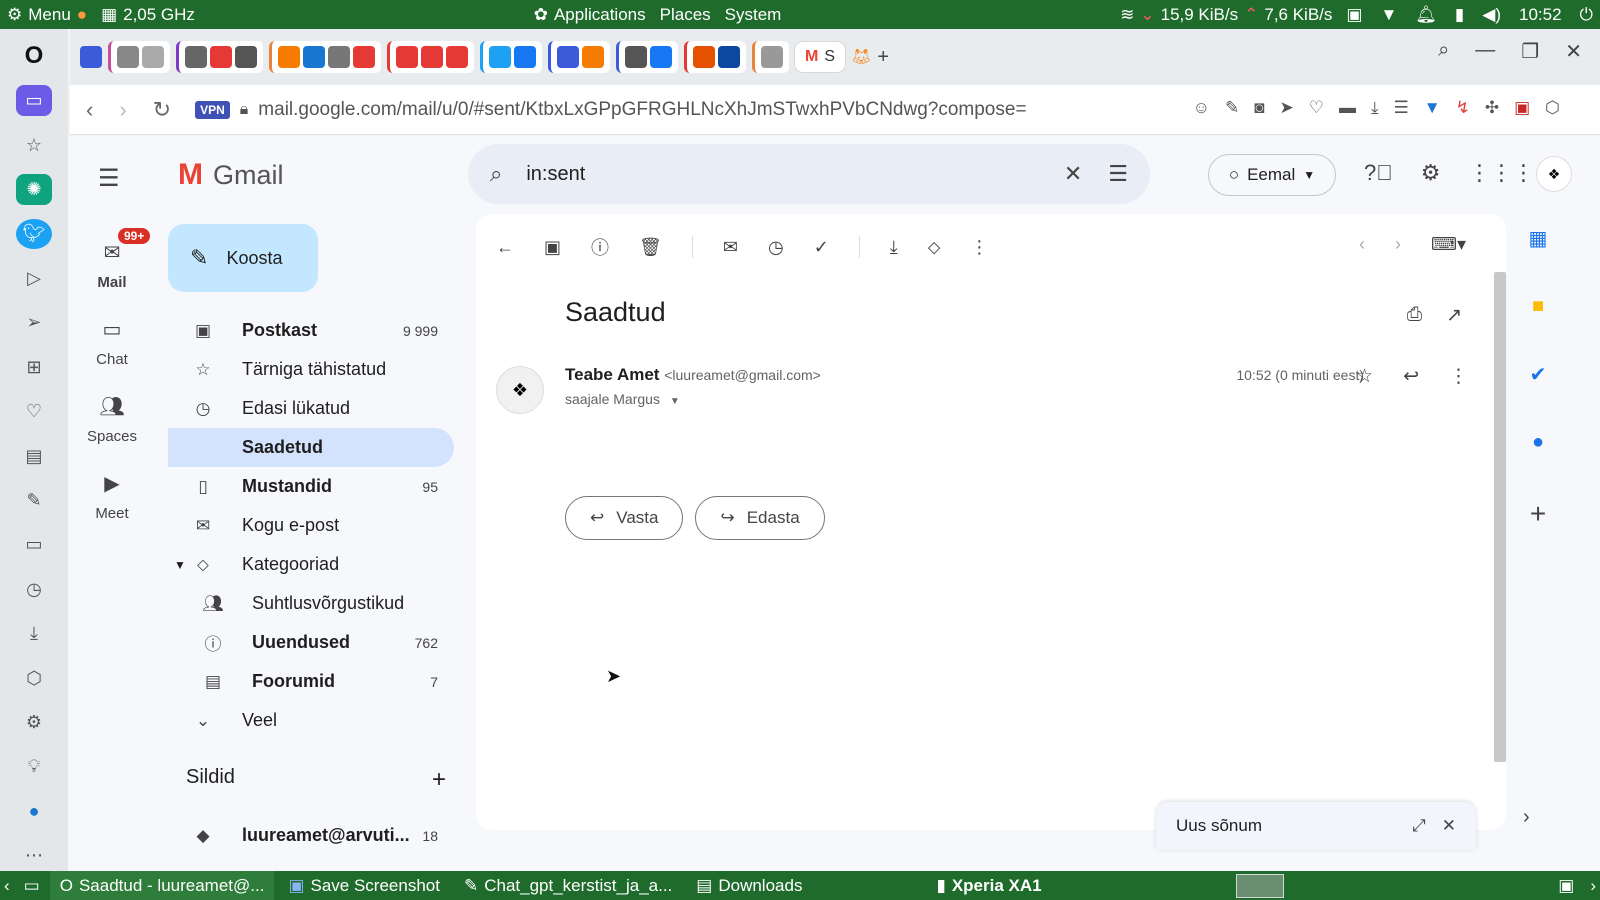 The height and width of the screenshot is (900, 1600). I want to click on forward-button: ↪ Edasta, so click(760, 518).